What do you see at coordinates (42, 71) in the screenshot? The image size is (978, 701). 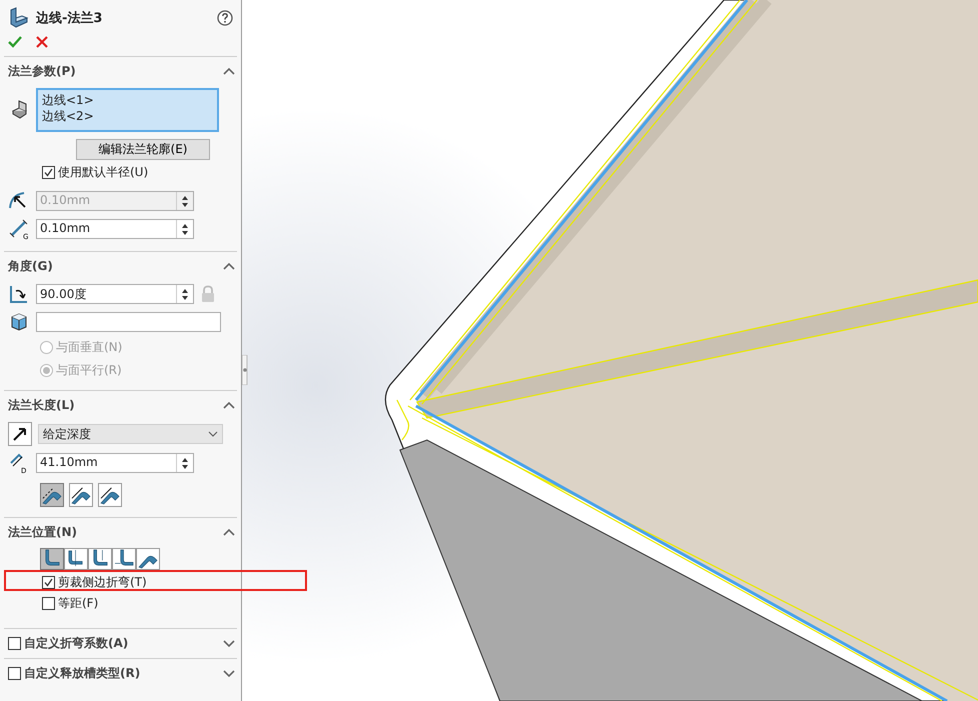 I see `section-title: 法兰参数(P)` at bounding box center [42, 71].